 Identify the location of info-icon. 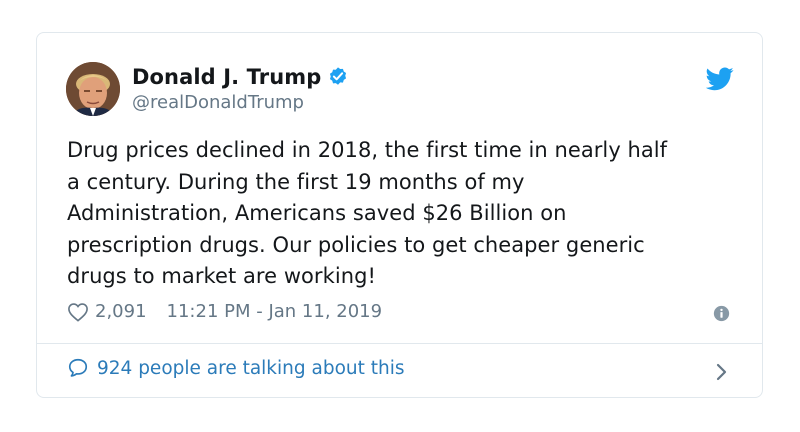
(721, 313).